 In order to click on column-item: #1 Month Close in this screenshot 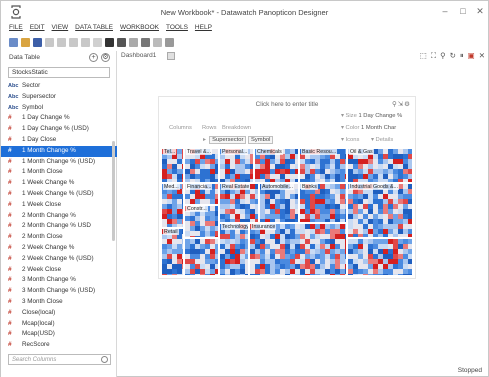, I will do `click(59, 172)`.